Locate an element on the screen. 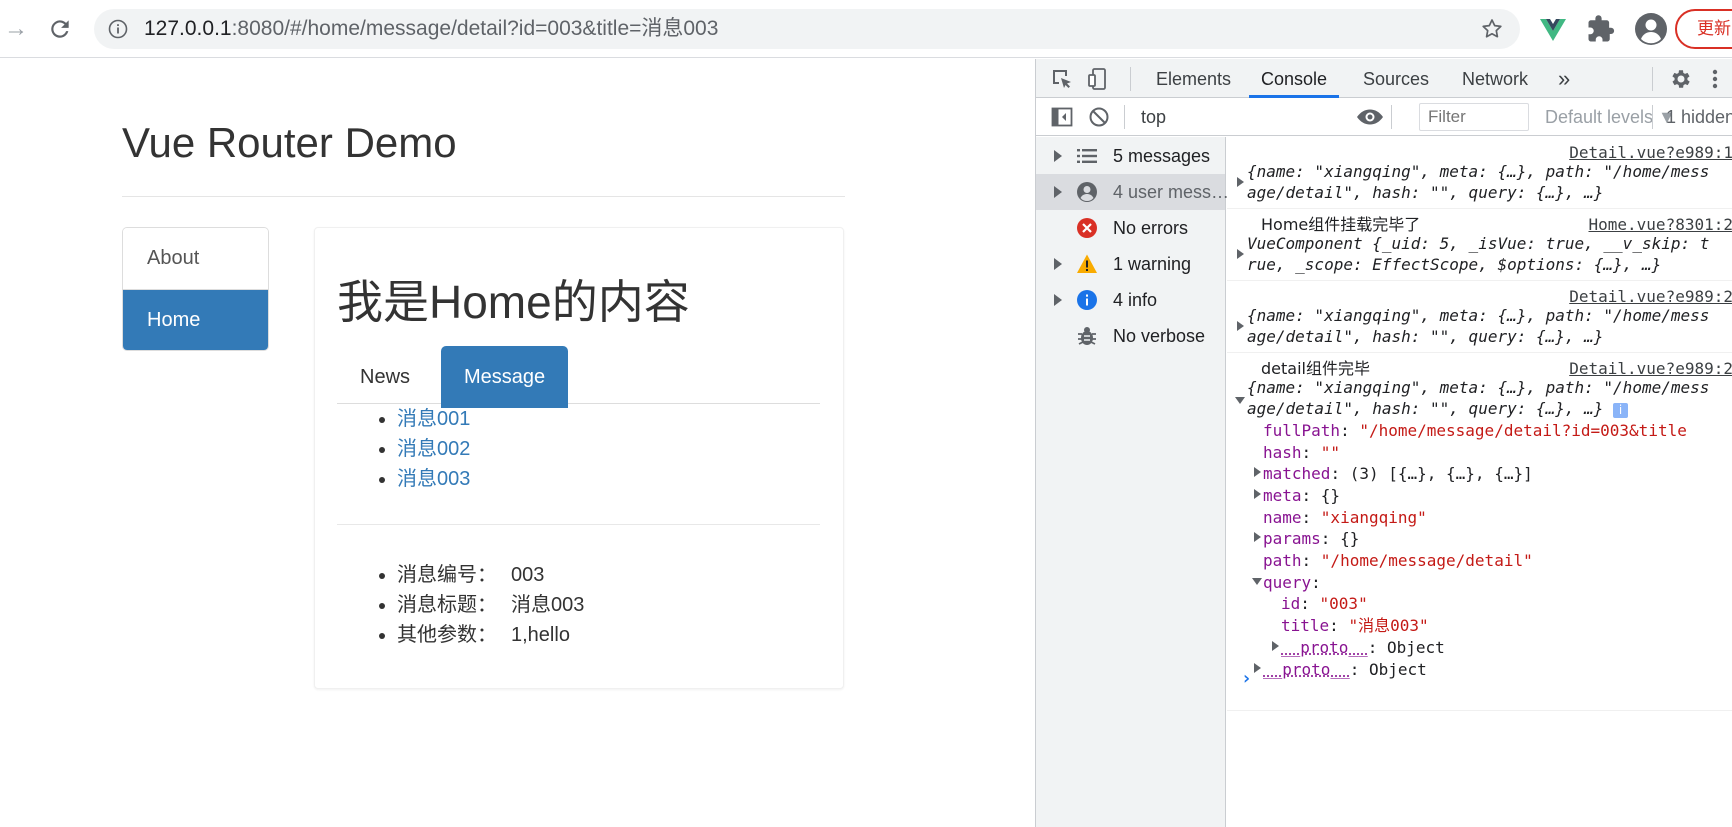  sidebar-item-label: No verbose is located at coordinates (1159, 336).